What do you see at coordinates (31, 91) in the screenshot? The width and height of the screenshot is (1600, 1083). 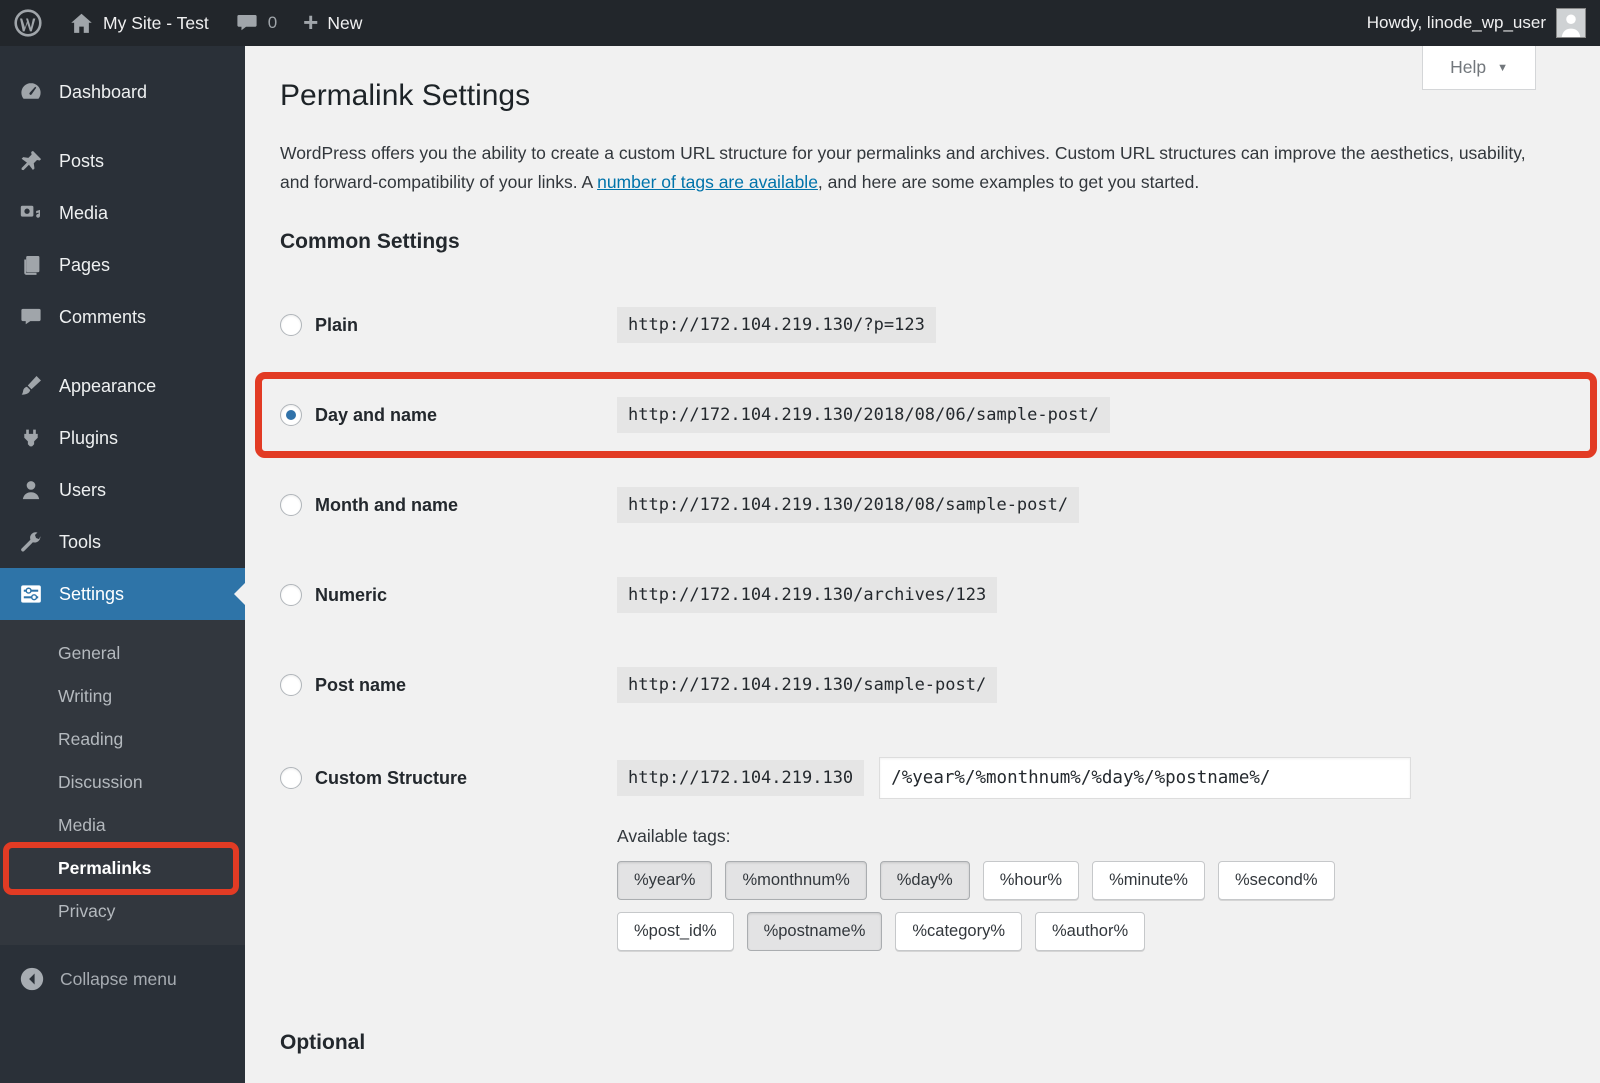 I see `dashboard-icon` at bounding box center [31, 91].